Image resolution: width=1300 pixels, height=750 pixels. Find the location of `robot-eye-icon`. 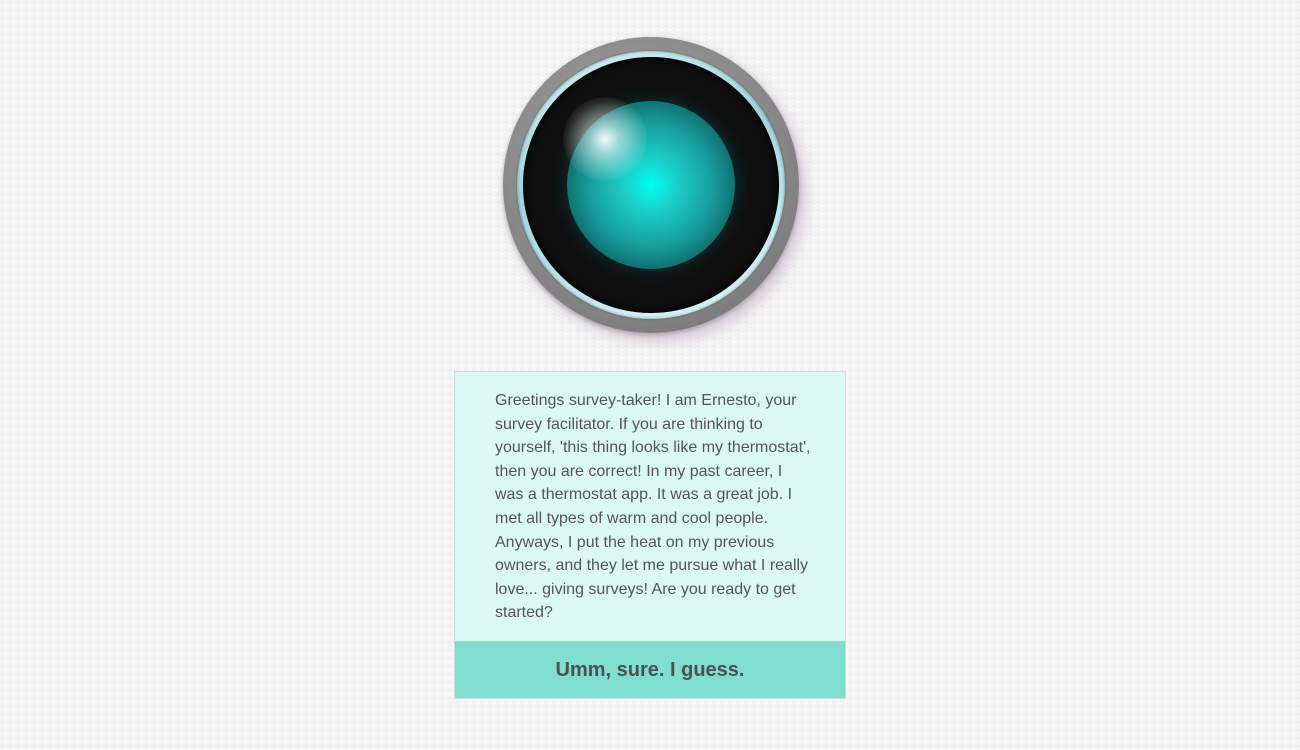

robot-eye-icon is located at coordinates (651, 185).